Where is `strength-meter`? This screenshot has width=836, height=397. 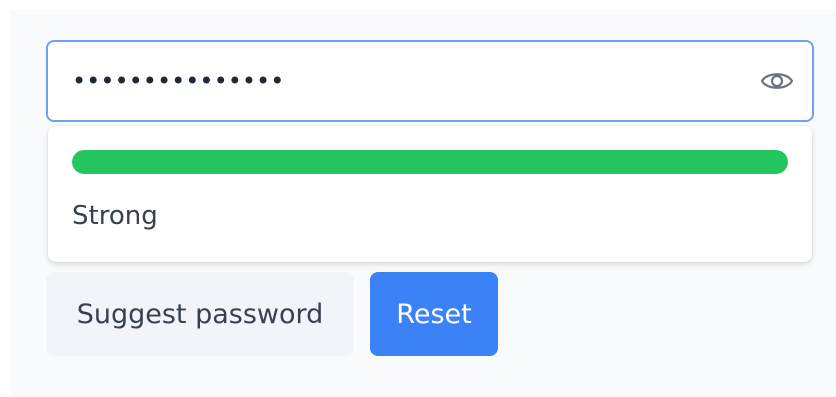
strength-meter is located at coordinates (430, 162).